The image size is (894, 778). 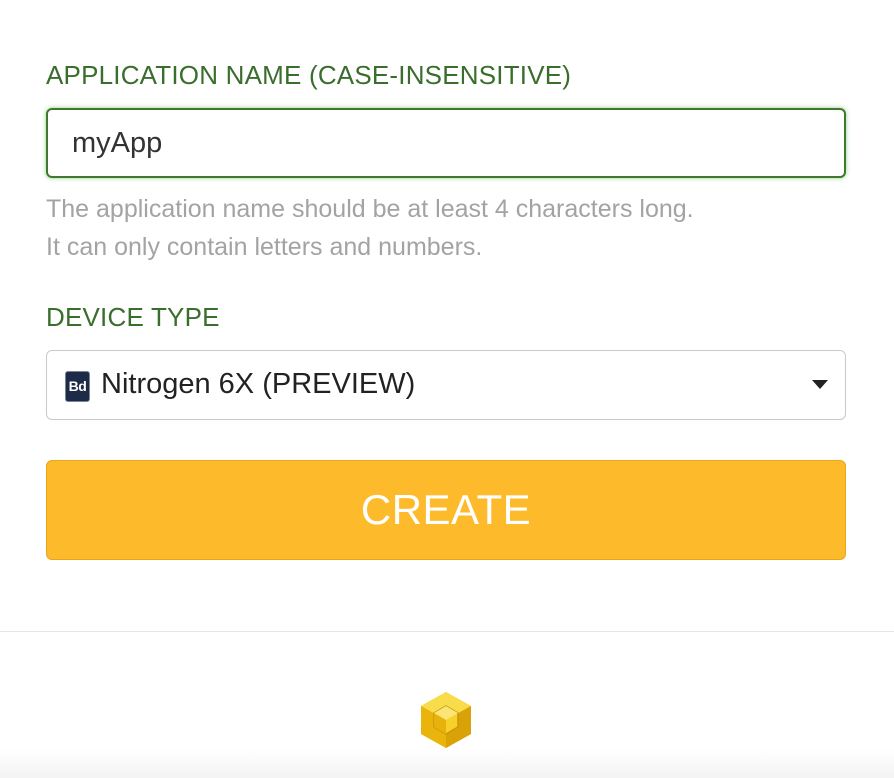 I want to click on application-name-input, so click(x=446, y=143).